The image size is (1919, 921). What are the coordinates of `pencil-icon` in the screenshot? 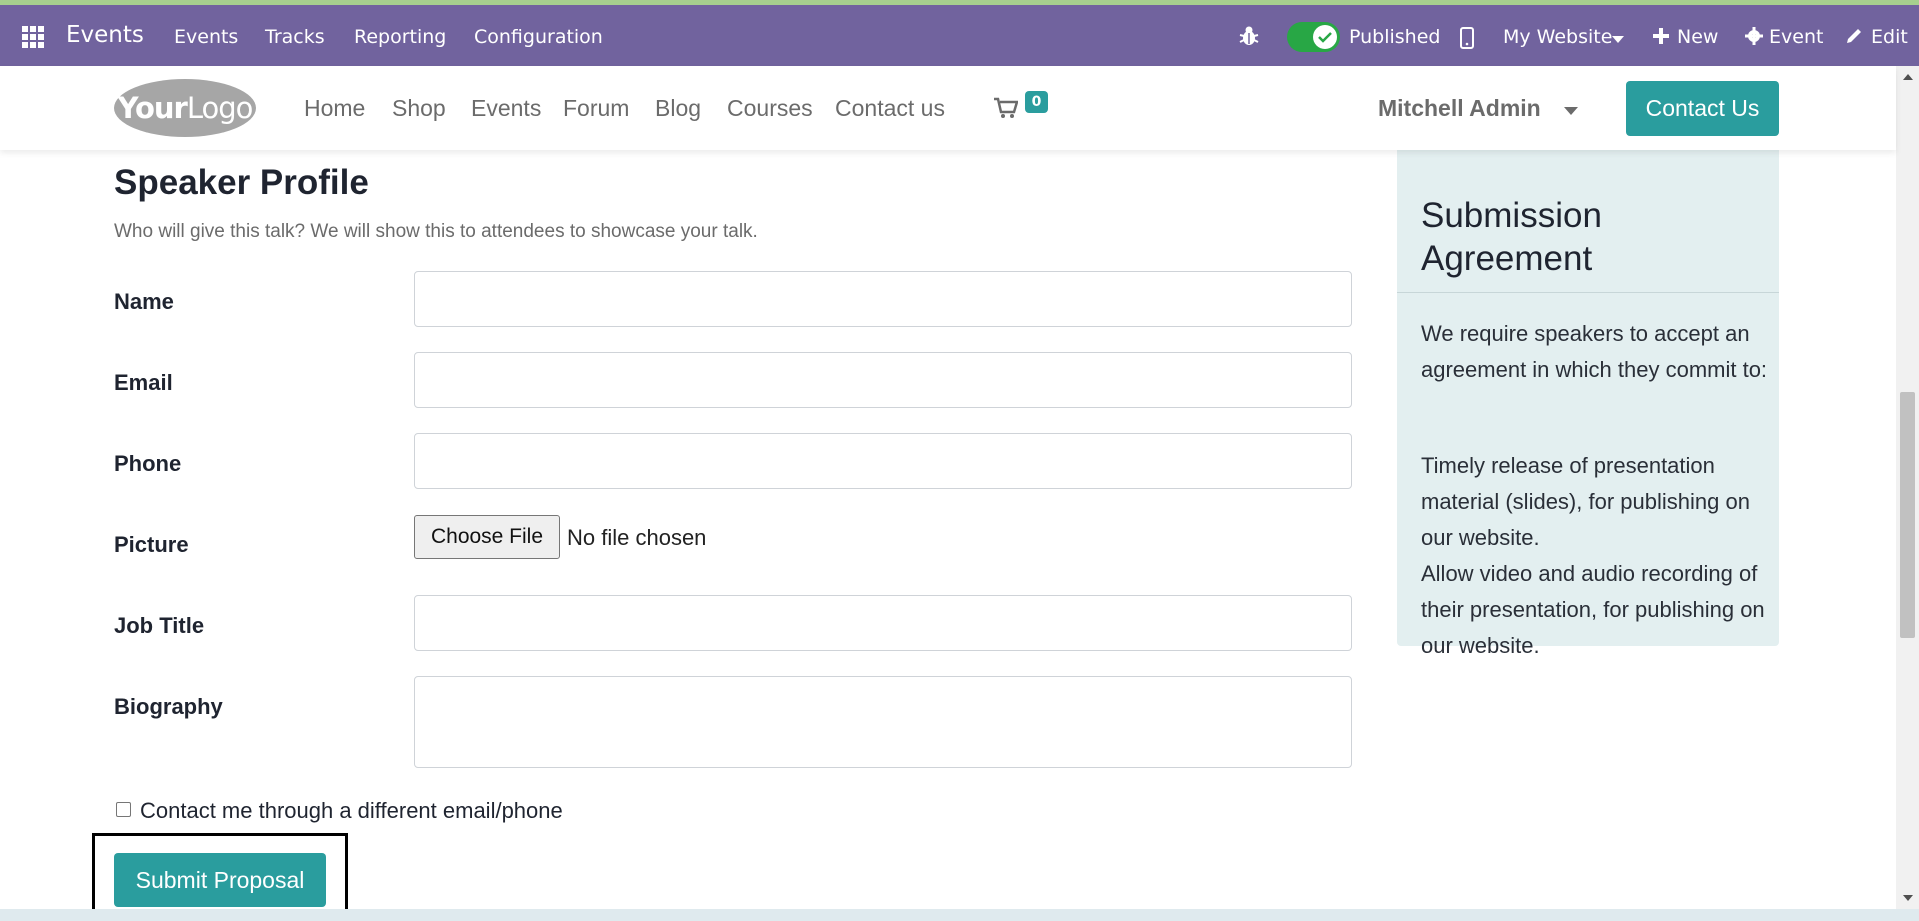 It's located at (1854, 36).